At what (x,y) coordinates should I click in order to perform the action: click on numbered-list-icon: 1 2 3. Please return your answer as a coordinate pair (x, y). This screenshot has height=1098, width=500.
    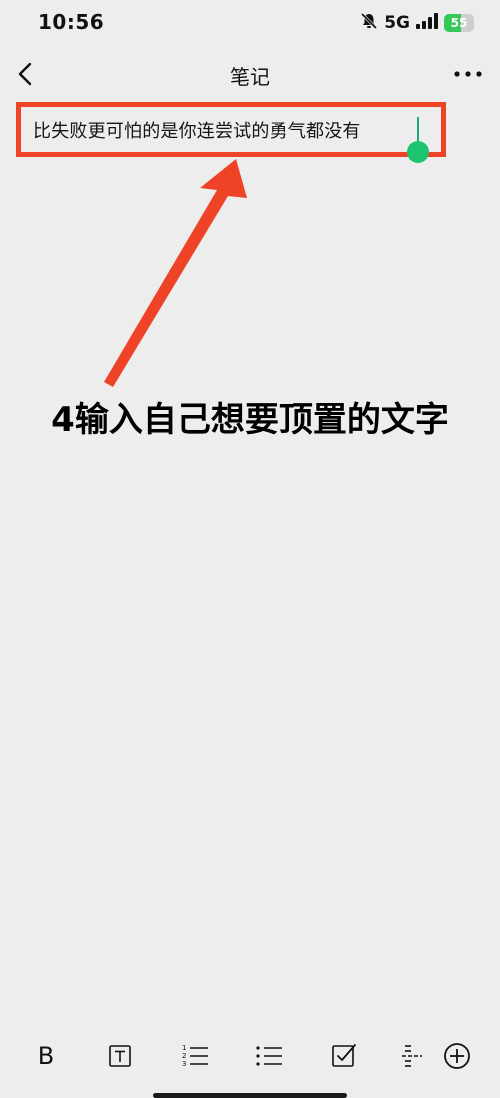
    Looking at the image, I should click on (195, 1056).